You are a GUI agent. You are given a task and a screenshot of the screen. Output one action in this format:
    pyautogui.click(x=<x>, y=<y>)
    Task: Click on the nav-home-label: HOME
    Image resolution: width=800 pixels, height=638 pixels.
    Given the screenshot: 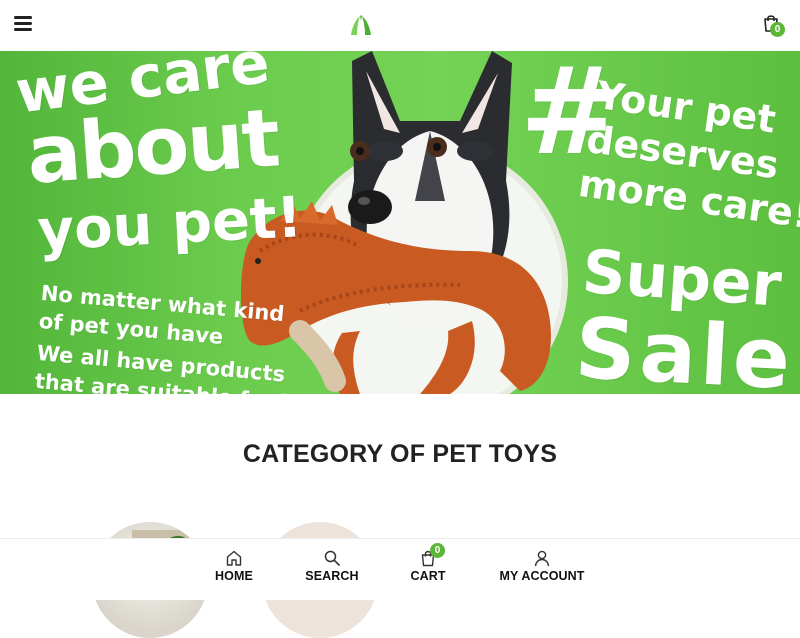 What is the action you would take?
    pyautogui.click(x=234, y=576)
    